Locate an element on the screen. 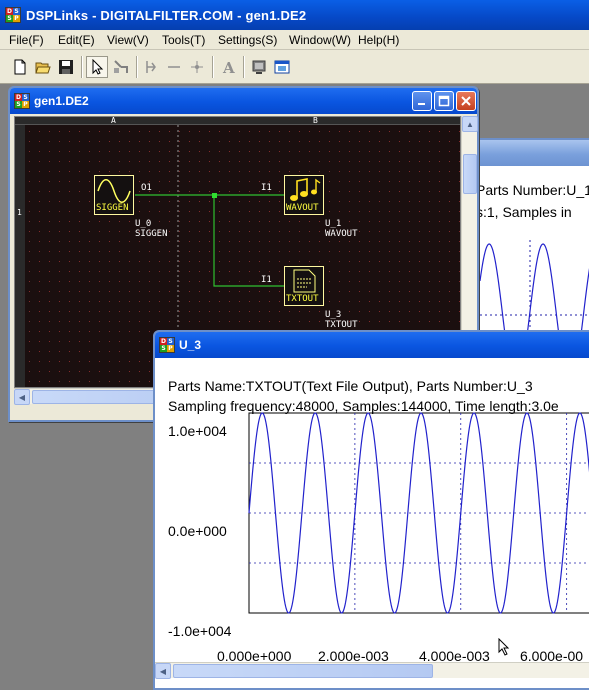 The image size is (589, 690). select-arrow-icon is located at coordinates (97, 67).